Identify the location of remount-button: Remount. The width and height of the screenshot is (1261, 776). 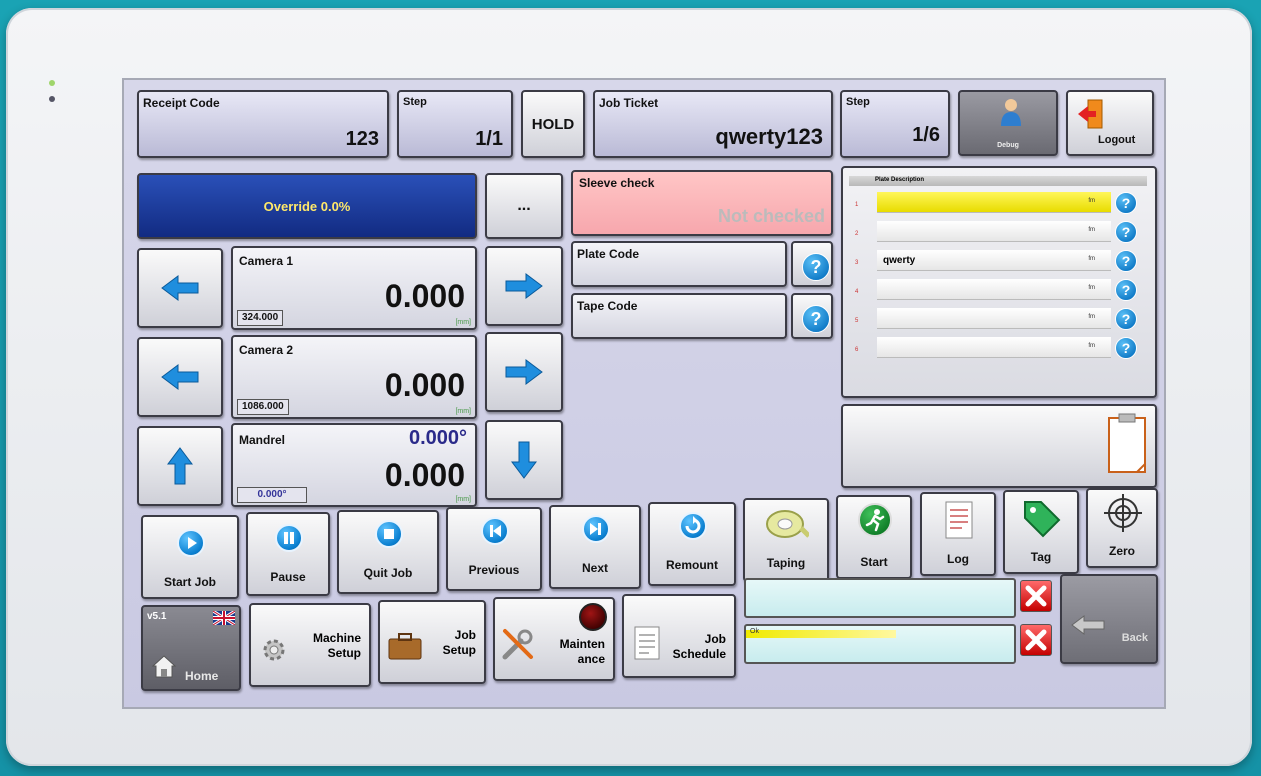
(692, 544).